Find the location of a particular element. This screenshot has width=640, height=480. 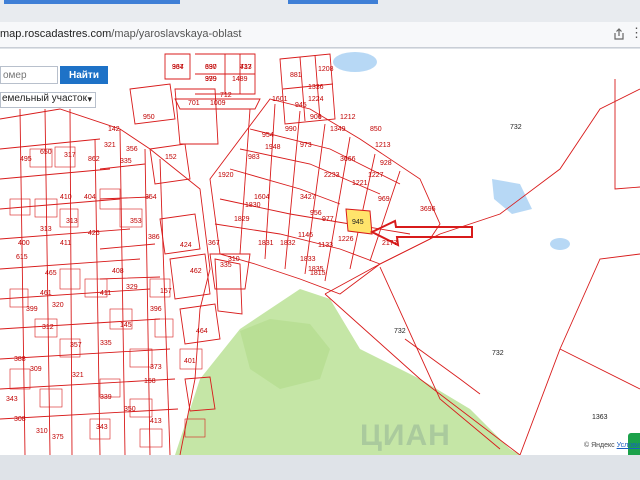

parcel-number-label: 337 is located at coordinates (178, 67).